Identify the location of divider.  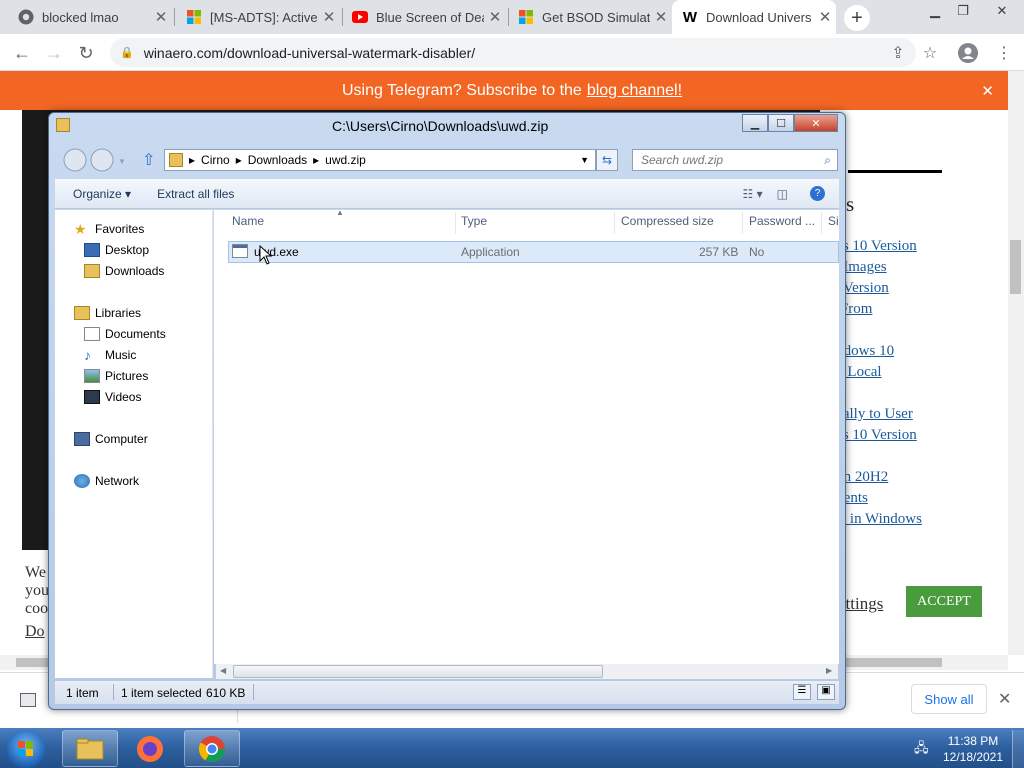
(113, 692).